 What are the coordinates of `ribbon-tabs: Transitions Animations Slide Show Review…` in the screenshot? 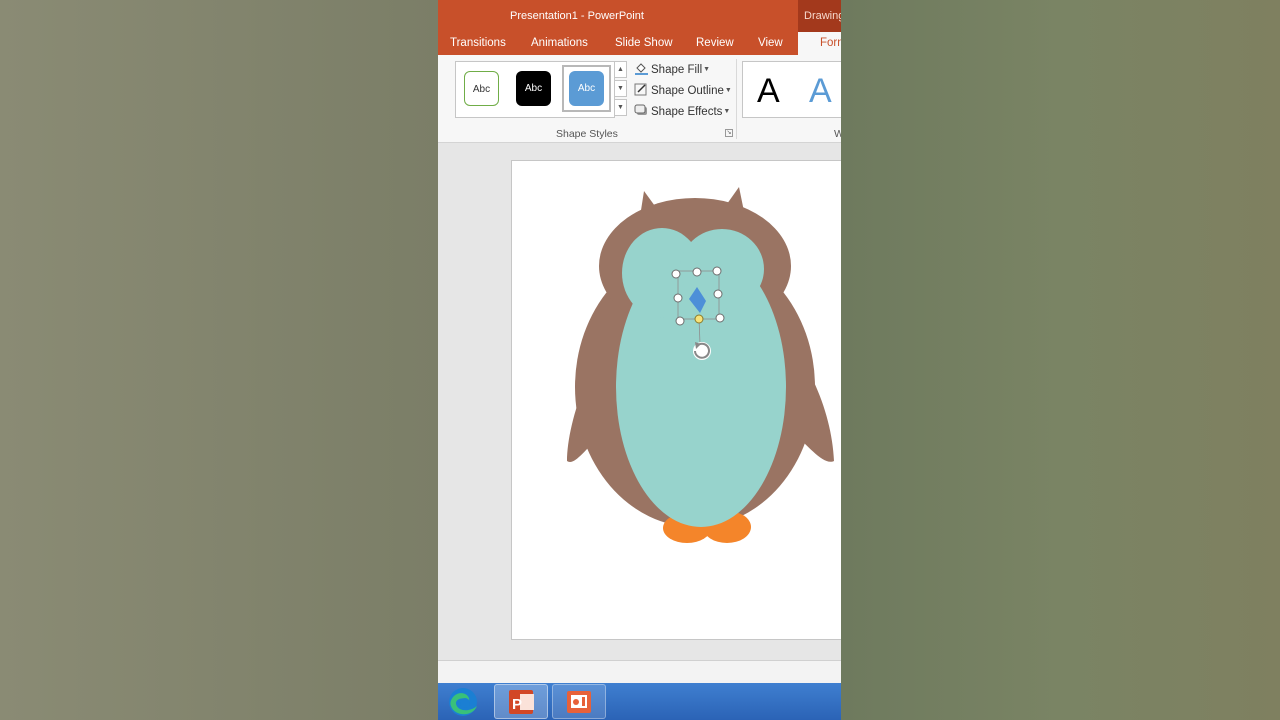 It's located at (639, 43).